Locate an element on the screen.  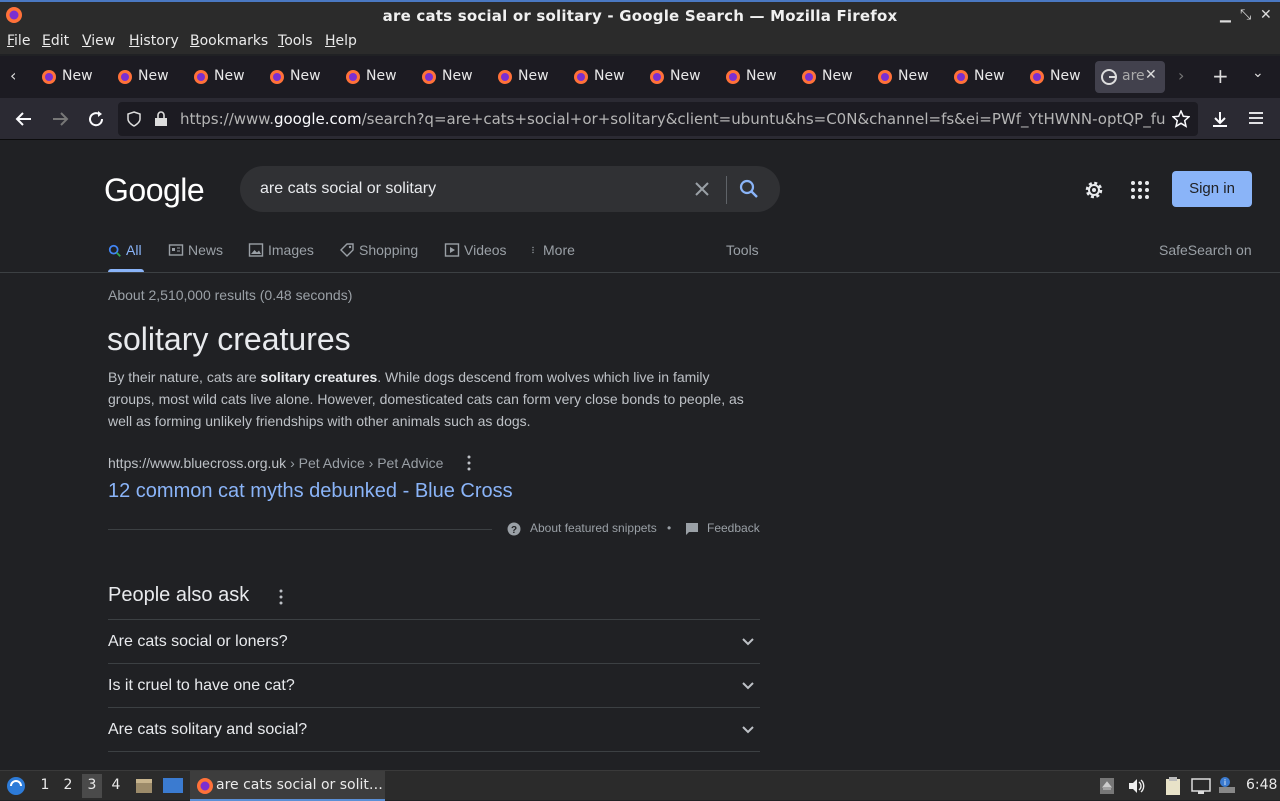
google-logo: Google is located at coordinates (154, 190).